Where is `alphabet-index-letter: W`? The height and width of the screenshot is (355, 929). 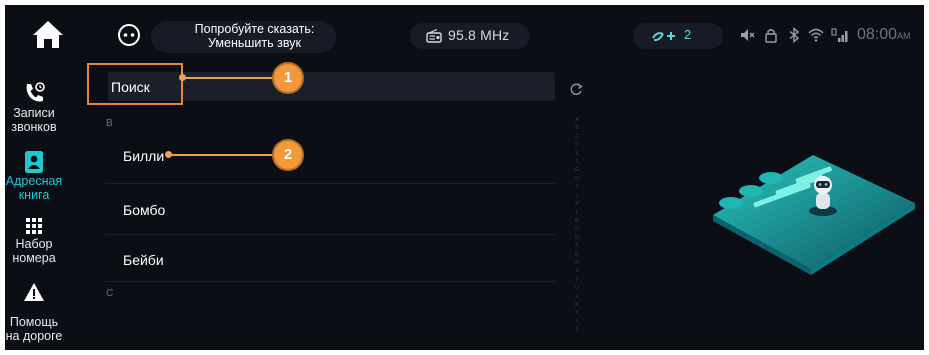
alphabet-index-letter: W is located at coordinates (577, 305).